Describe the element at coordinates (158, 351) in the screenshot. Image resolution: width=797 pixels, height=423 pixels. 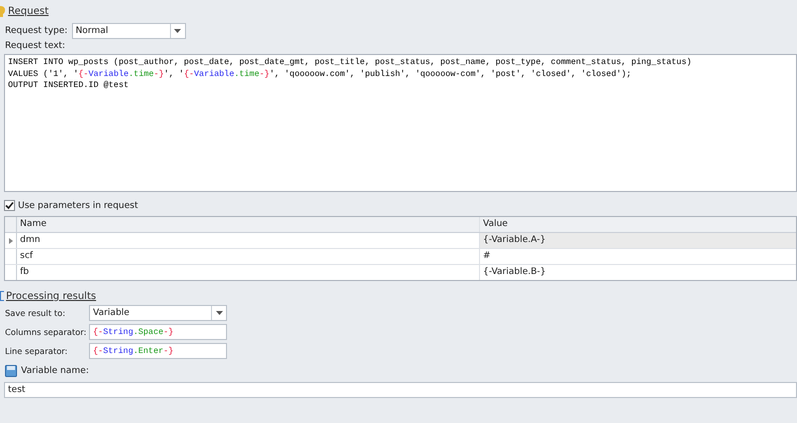
I see `input-field: {-String.Enter-}` at that location.